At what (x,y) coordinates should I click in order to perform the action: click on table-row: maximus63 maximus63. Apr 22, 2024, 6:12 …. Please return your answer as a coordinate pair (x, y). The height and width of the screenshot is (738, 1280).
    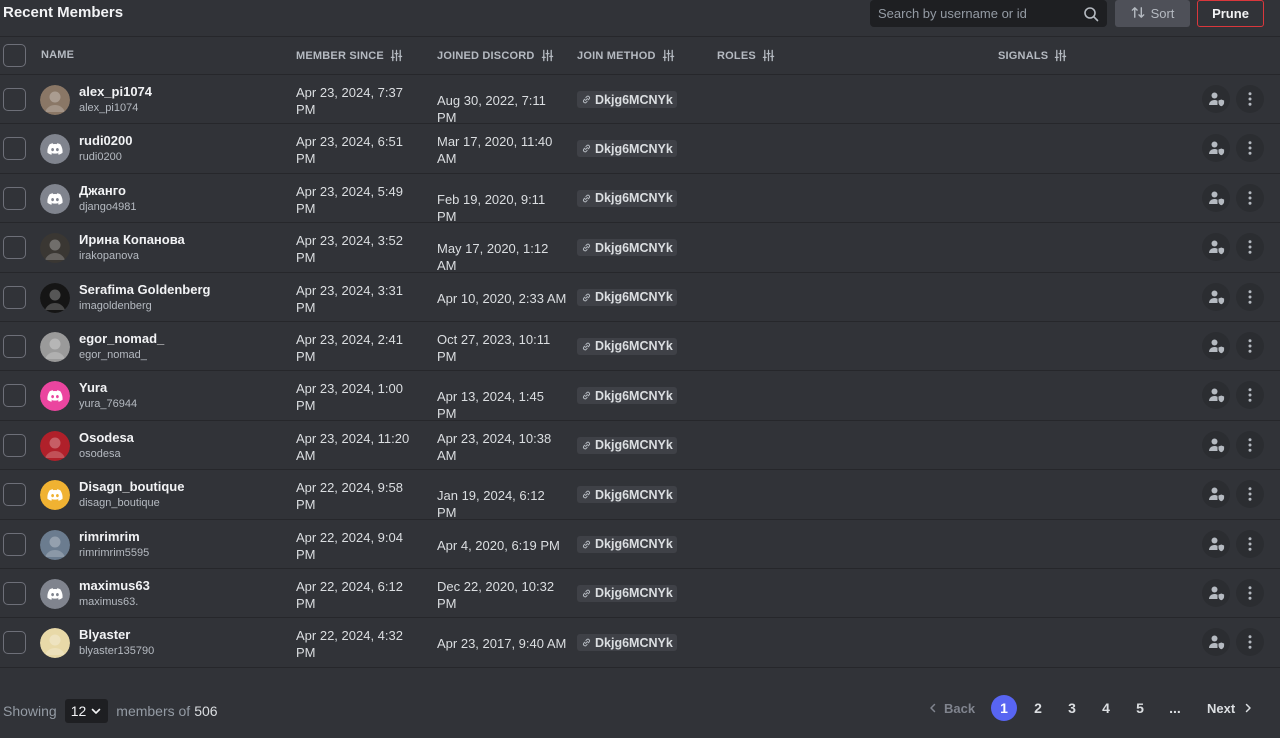
    Looking at the image, I should click on (640, 594).